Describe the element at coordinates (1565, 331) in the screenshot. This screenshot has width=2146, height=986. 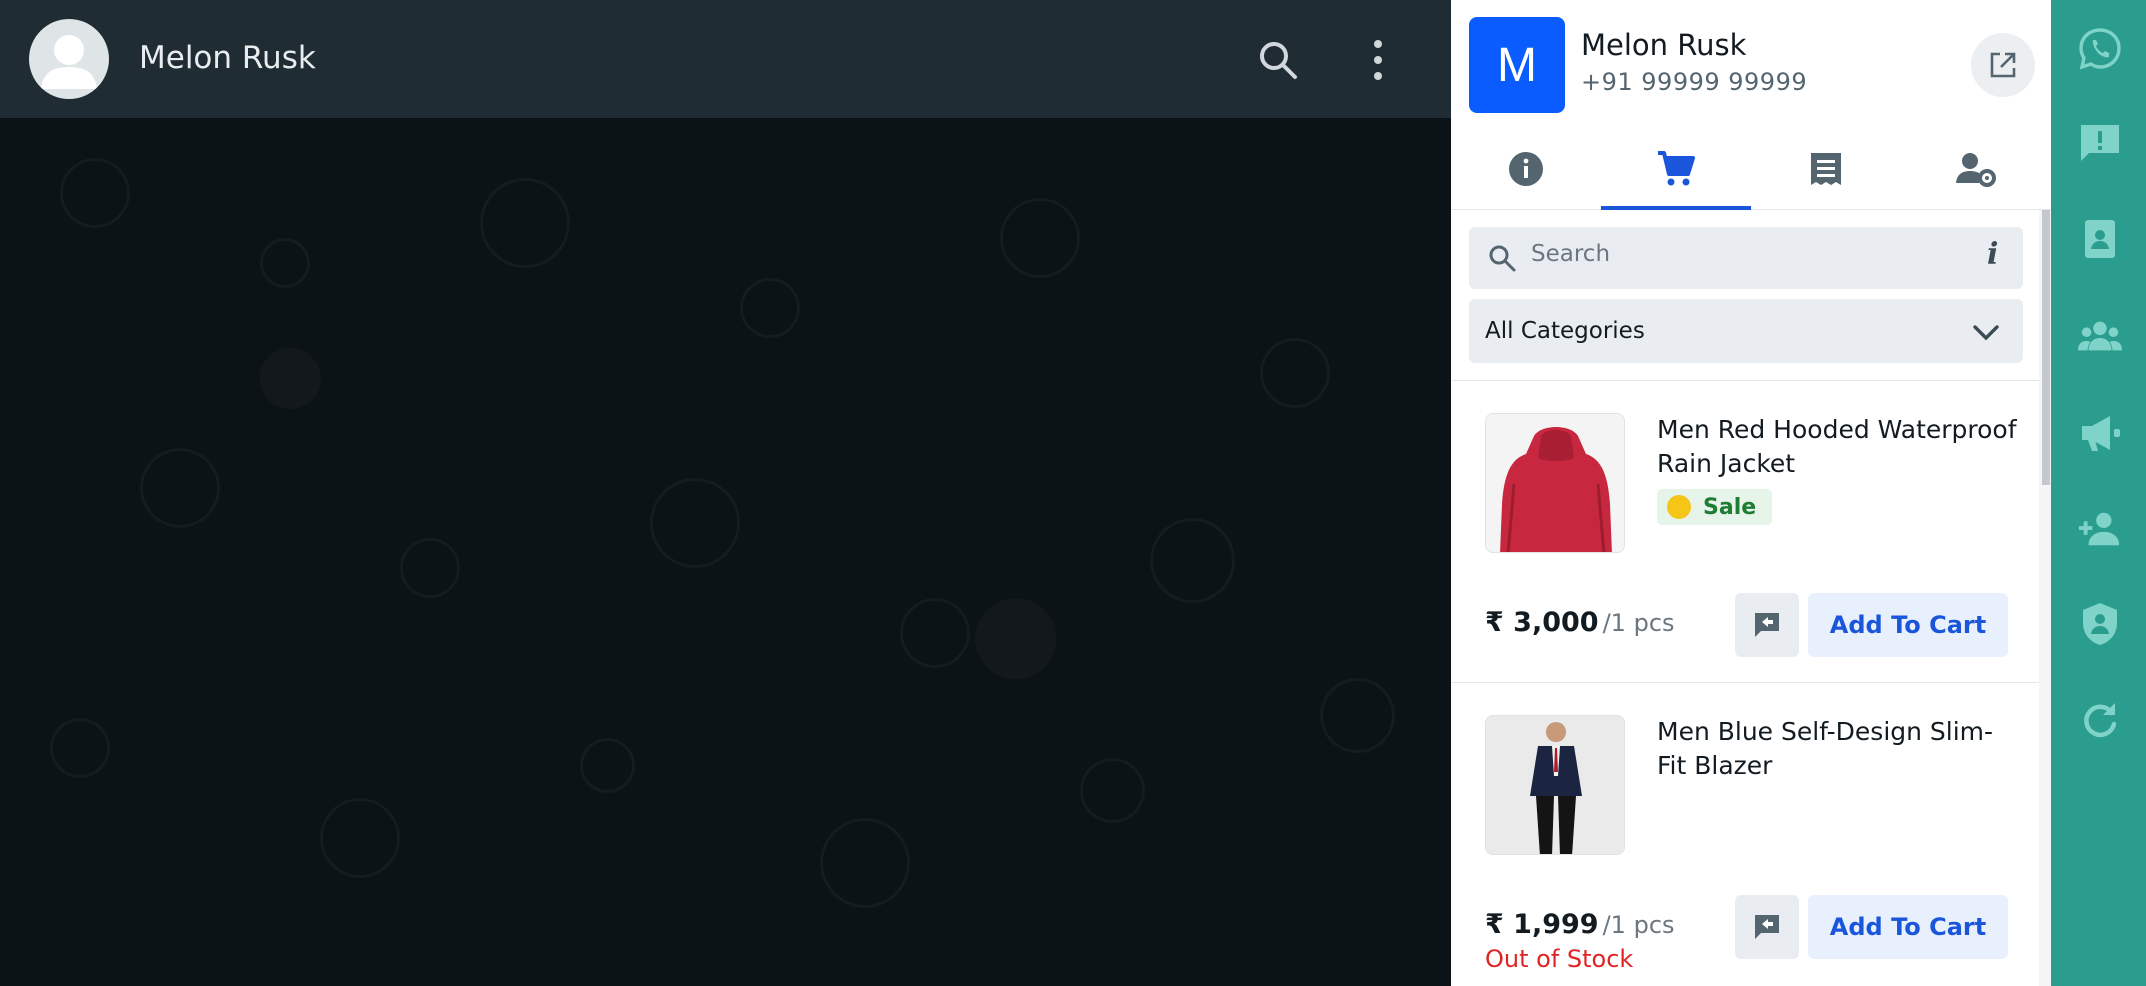
I see `category-selected: All Categories` at that location.